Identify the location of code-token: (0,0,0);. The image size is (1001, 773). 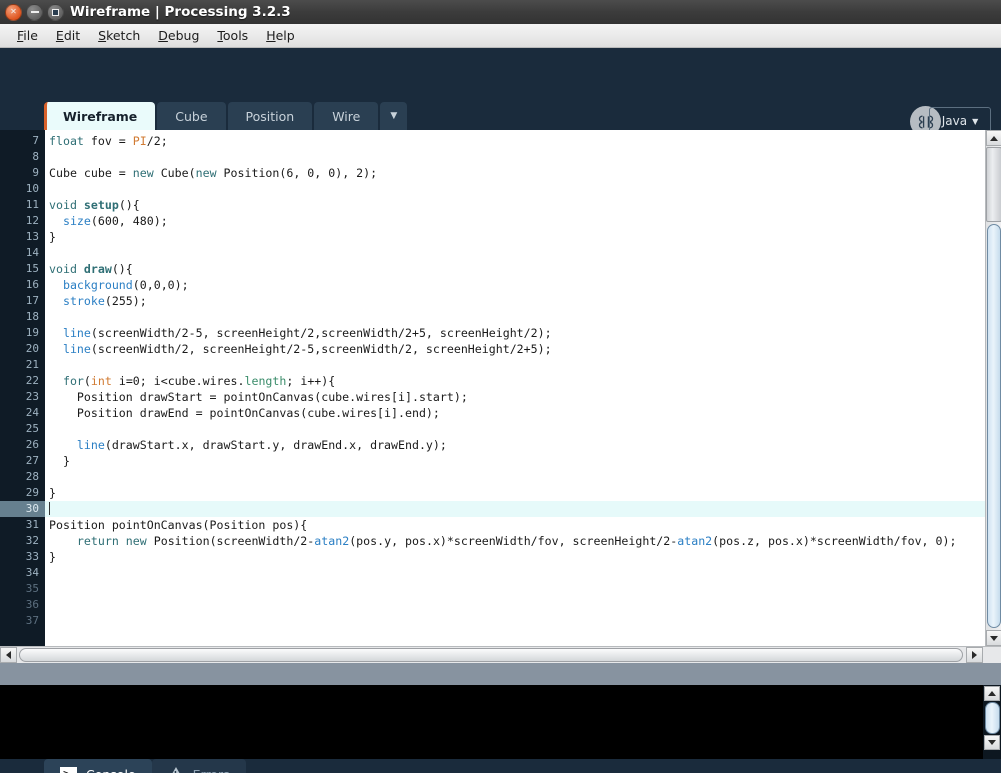
(160, 285).